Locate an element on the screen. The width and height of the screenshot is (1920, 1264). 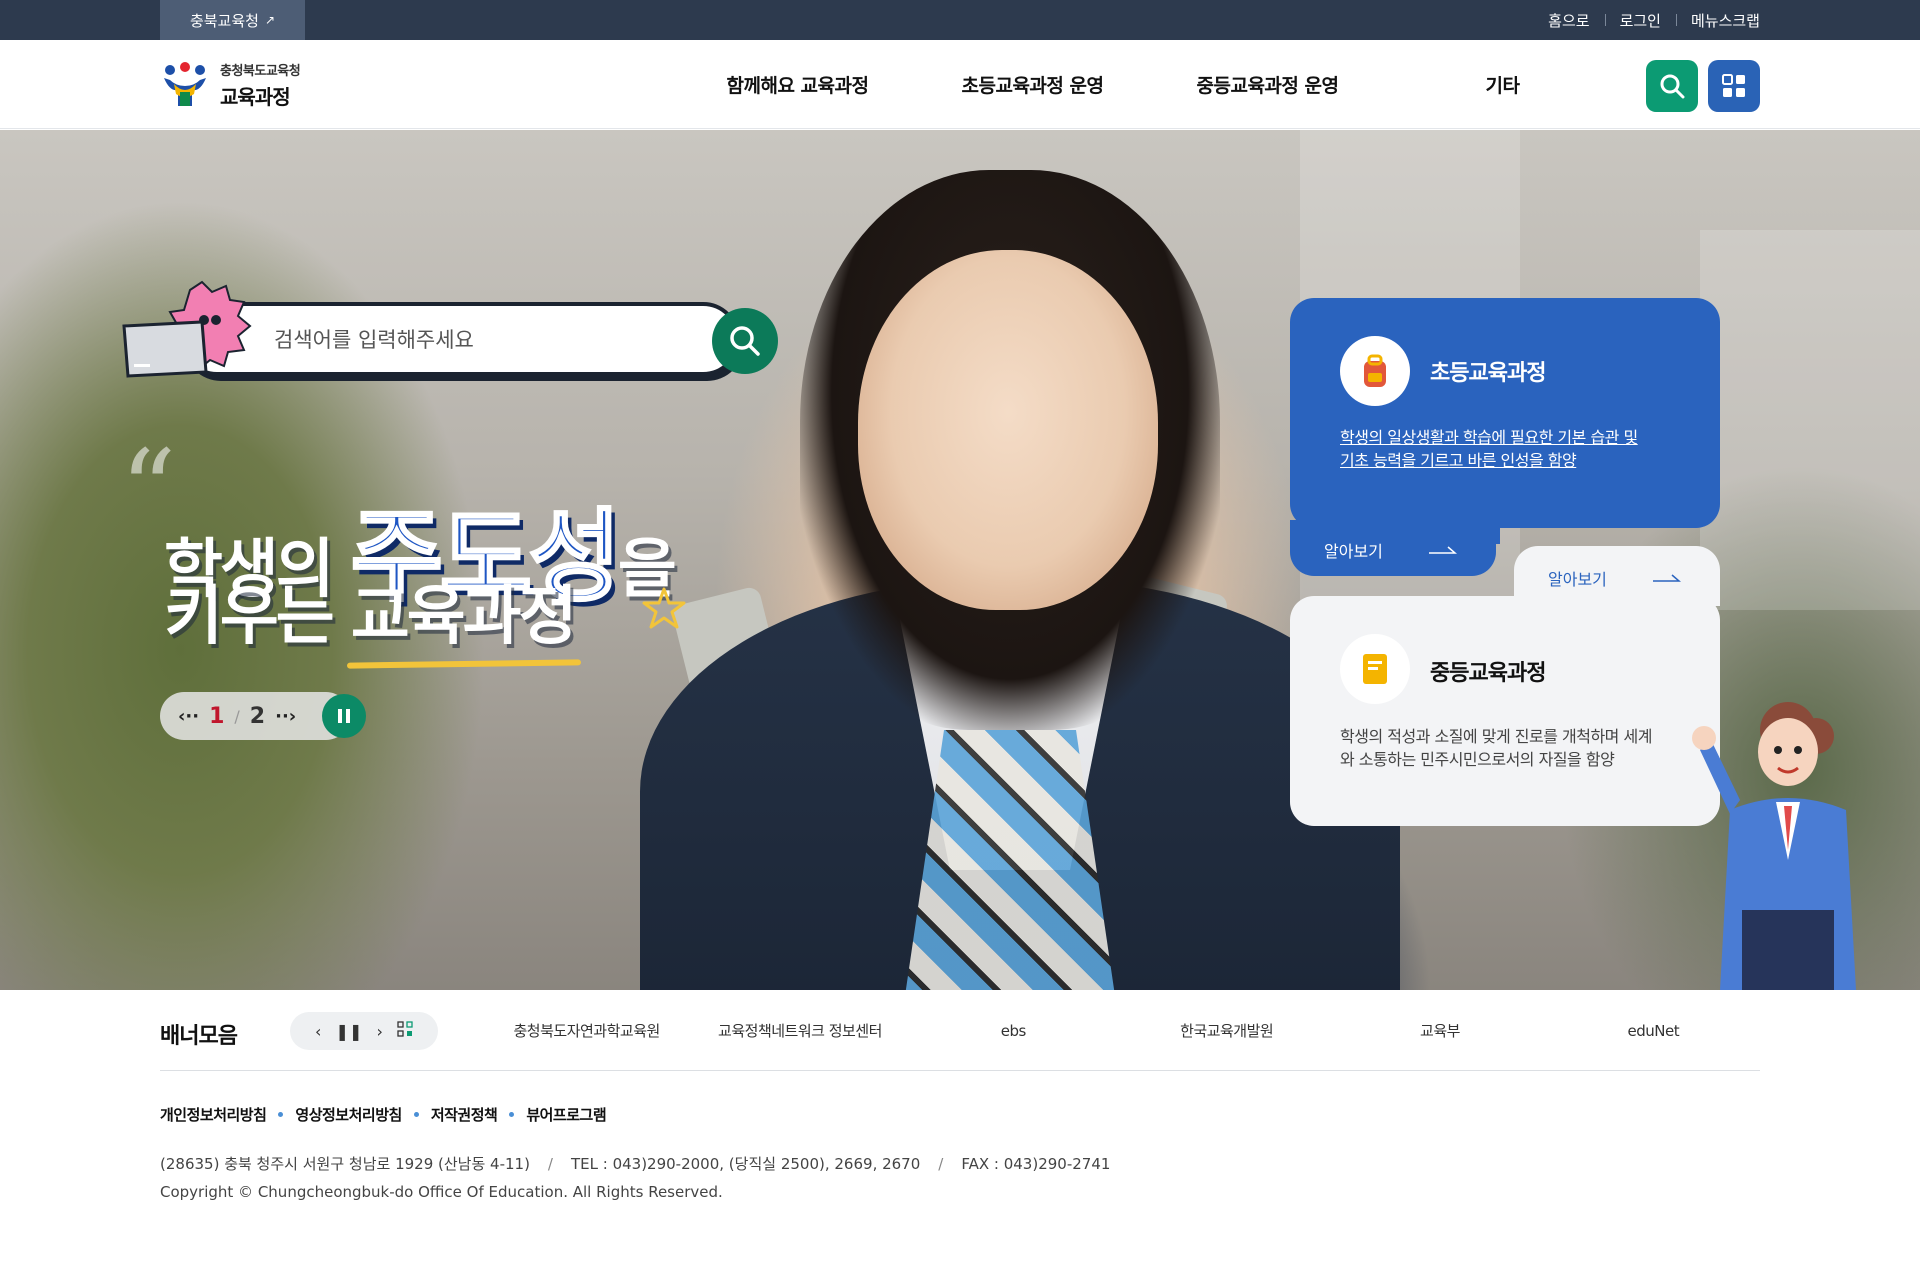
banner-controls: ‹ ❚❚ › is located at coordinates (364, 1031).